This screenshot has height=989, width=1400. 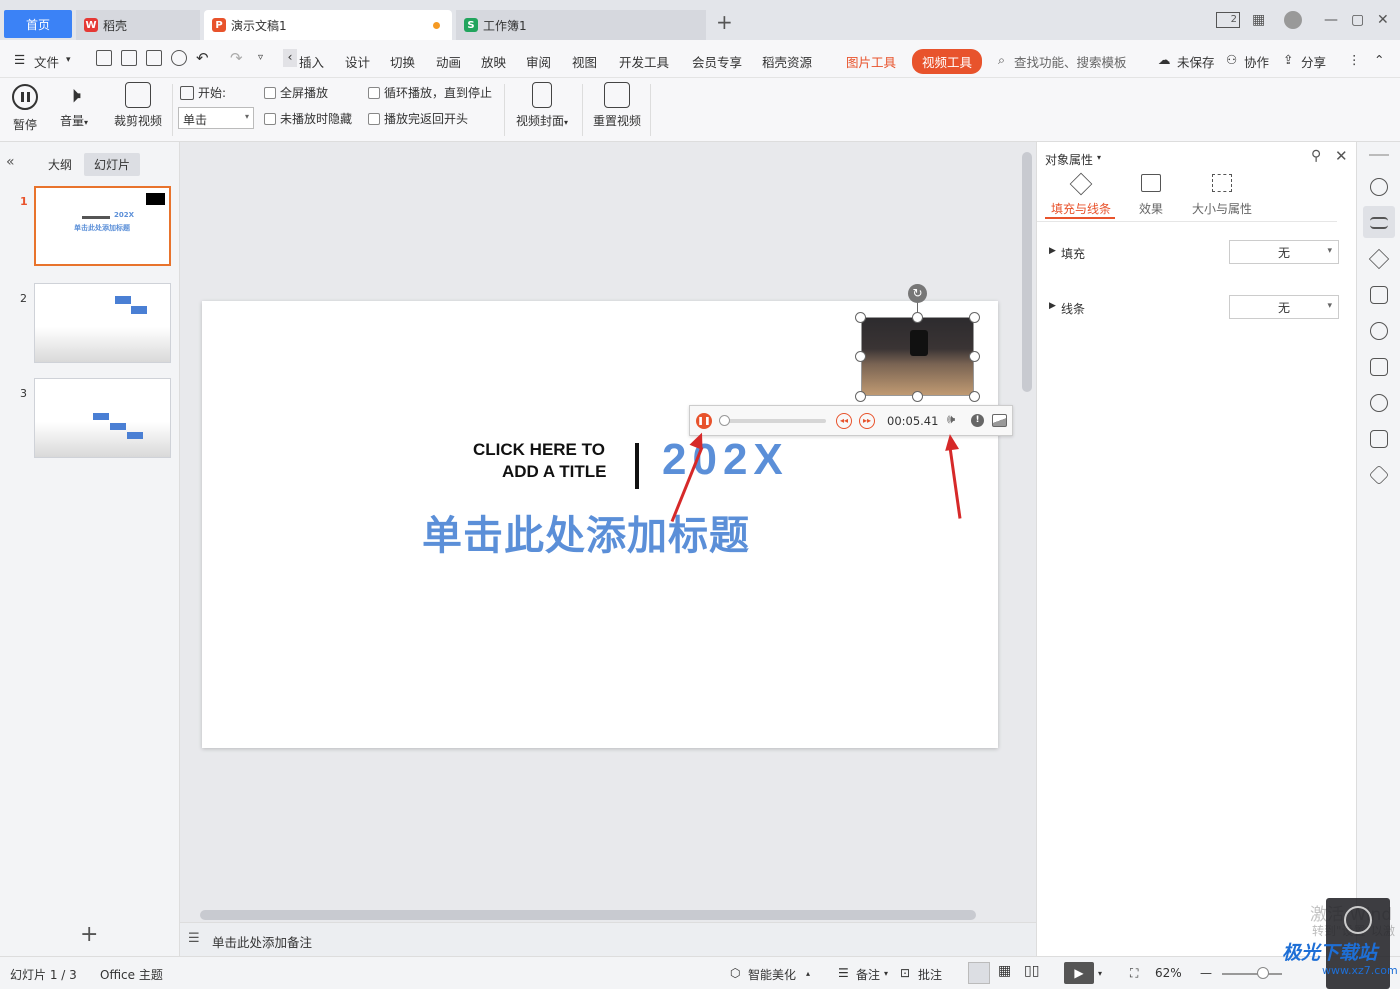 What do you see at coordinates (308, 118) in the screenshot?
I see `hide-not-playing-checkbox: 未播放时隐藏` at bounding box center [308, 118].